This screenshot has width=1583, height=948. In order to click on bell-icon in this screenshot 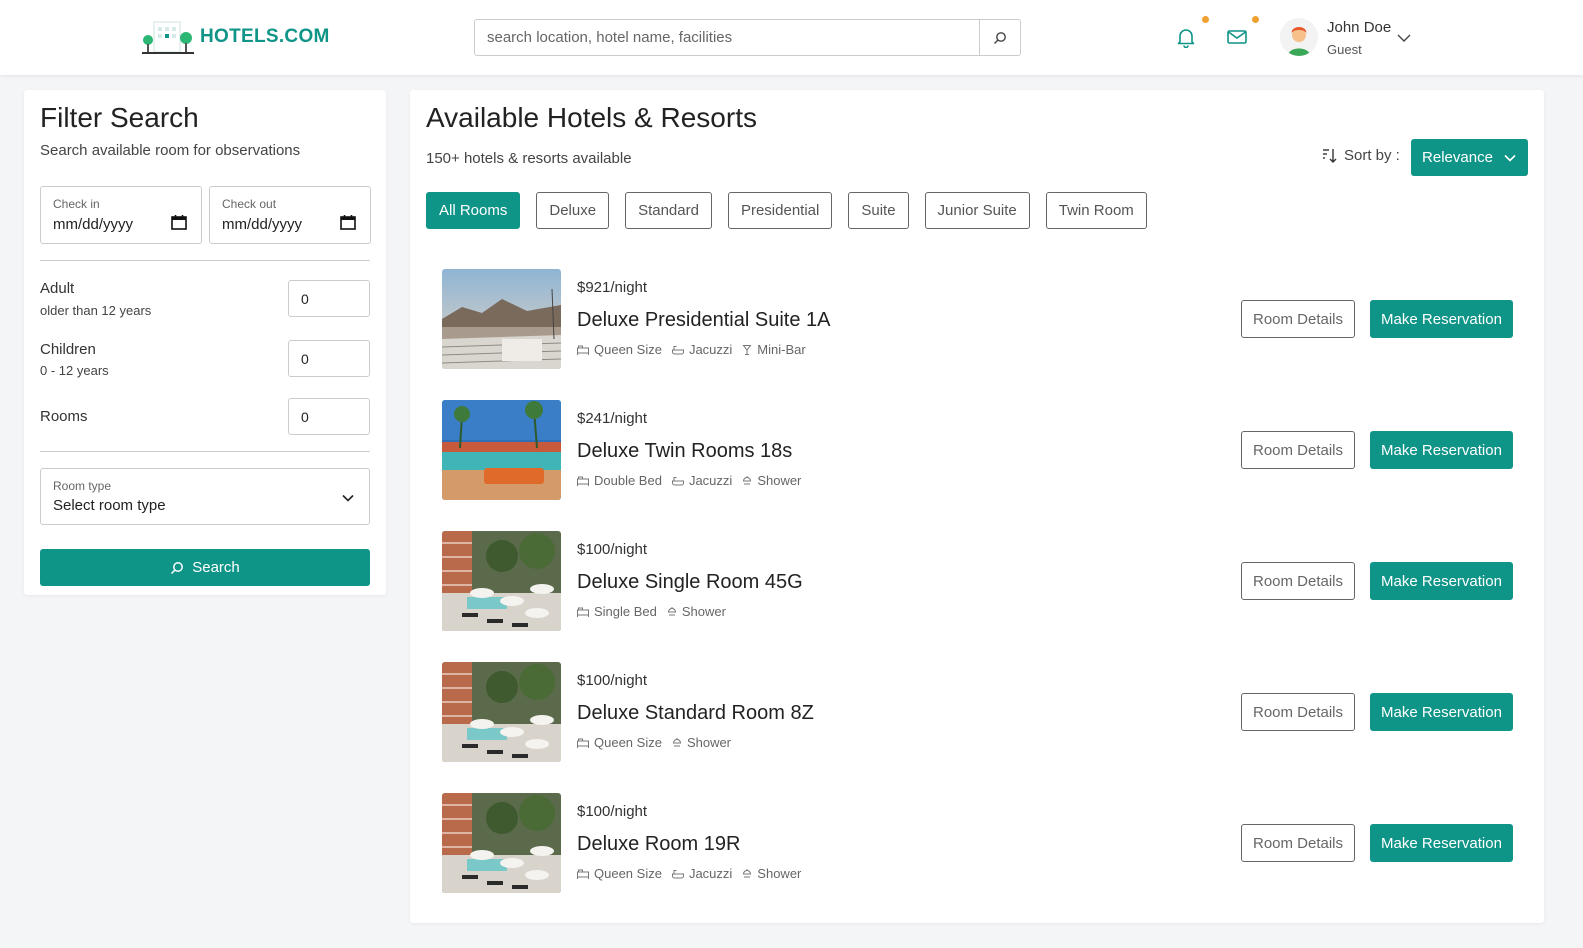, I will do `click(1186, 37)`.